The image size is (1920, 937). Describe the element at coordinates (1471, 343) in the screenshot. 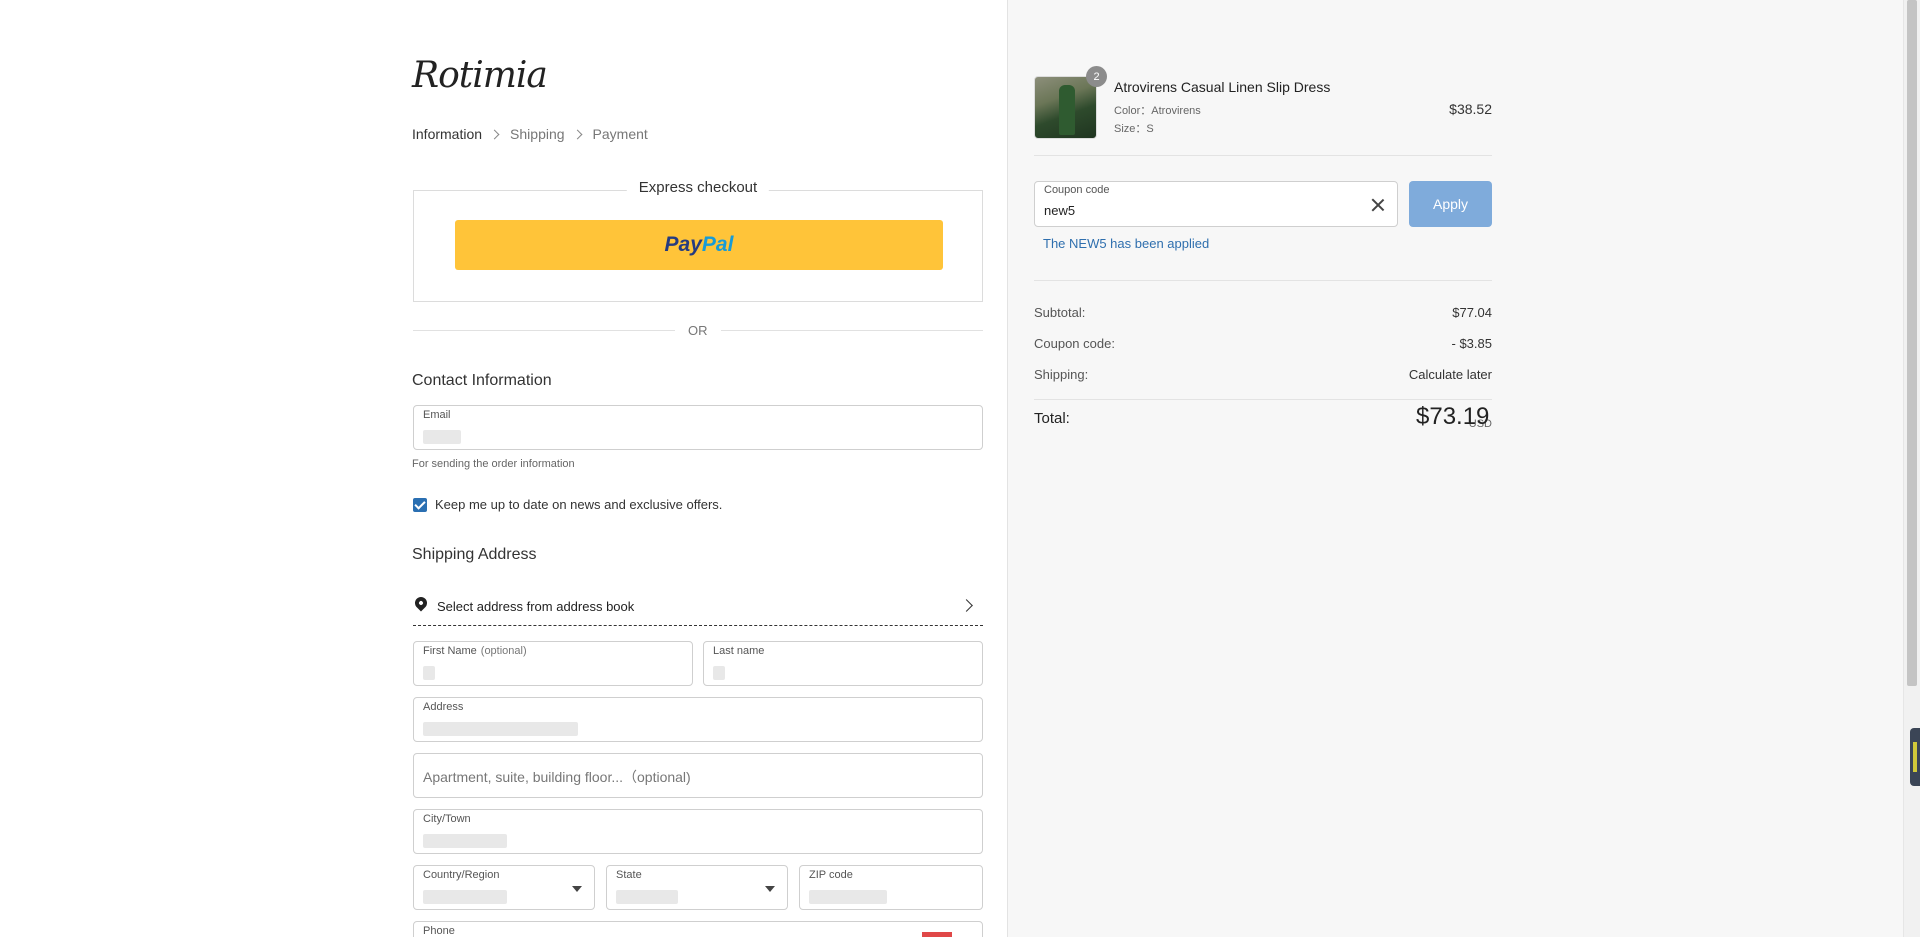

I see `coupon-discount-value: - $3.85` at that location.